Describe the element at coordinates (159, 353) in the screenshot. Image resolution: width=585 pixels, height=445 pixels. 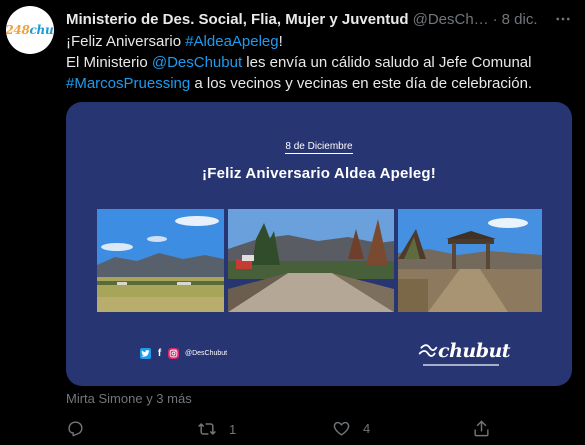
I see `facebook-icon: f` at that location.